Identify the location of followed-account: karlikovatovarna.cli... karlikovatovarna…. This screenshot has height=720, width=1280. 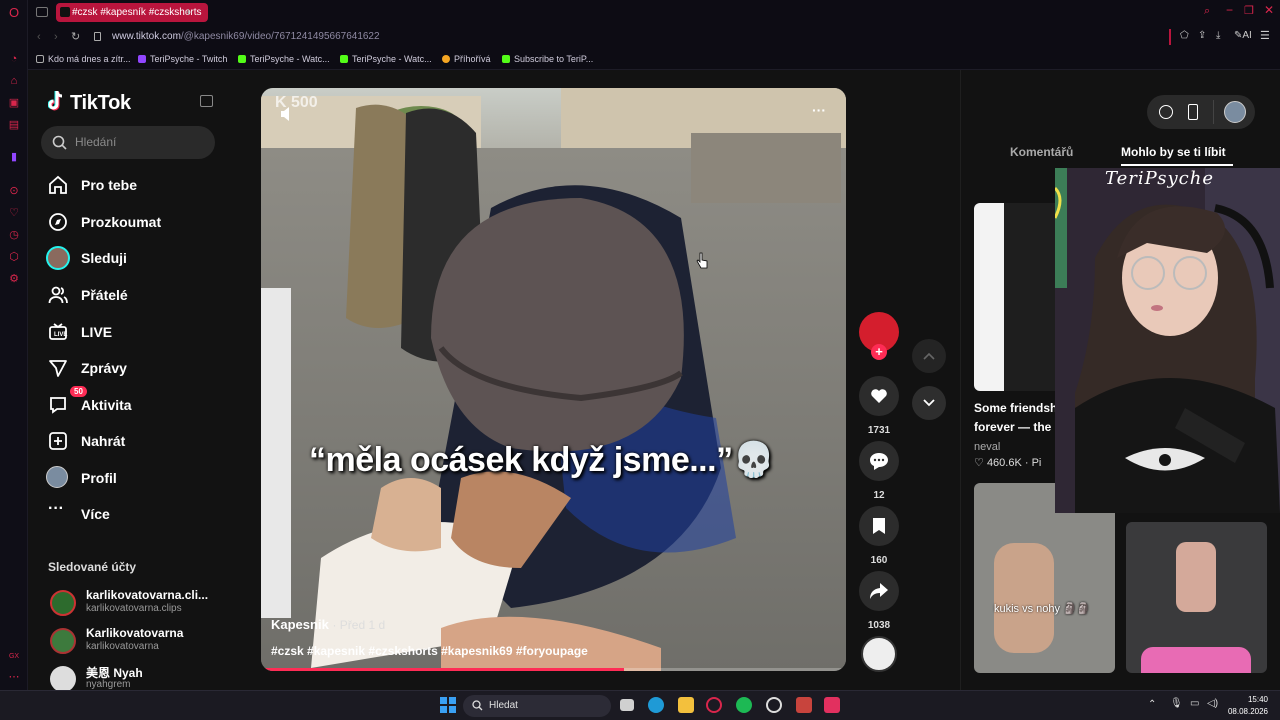
(138, 605).